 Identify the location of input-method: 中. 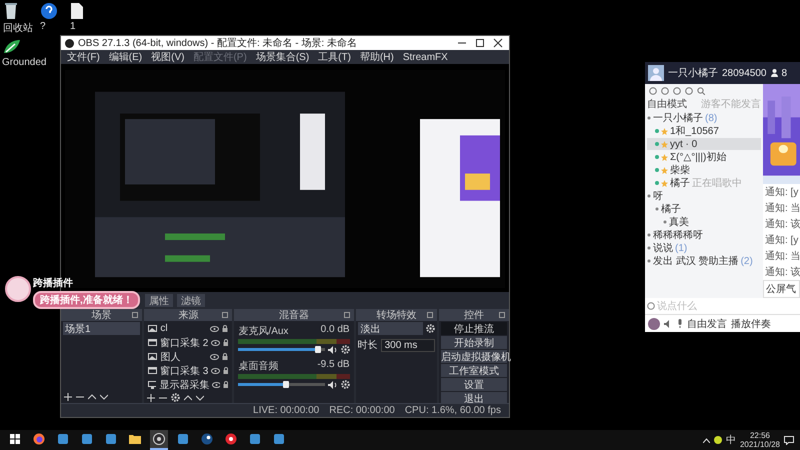
(731, 440).